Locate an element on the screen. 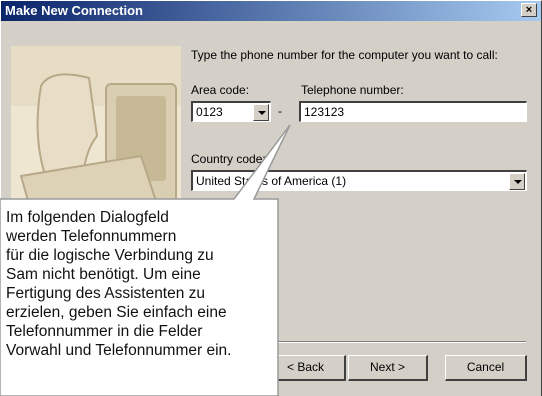 Image resolution: width=542 pixels, height=396 pixels. country-code-label: Country code: is located at coordinates (228, 159).